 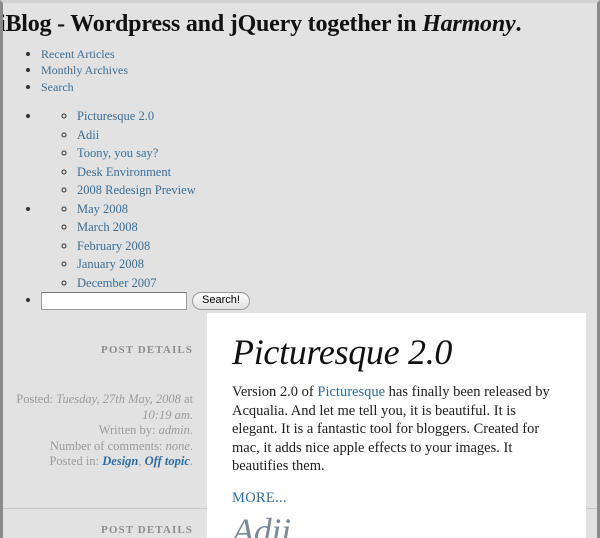 I want to click on nav-spacer, so click(x=172, y=101).